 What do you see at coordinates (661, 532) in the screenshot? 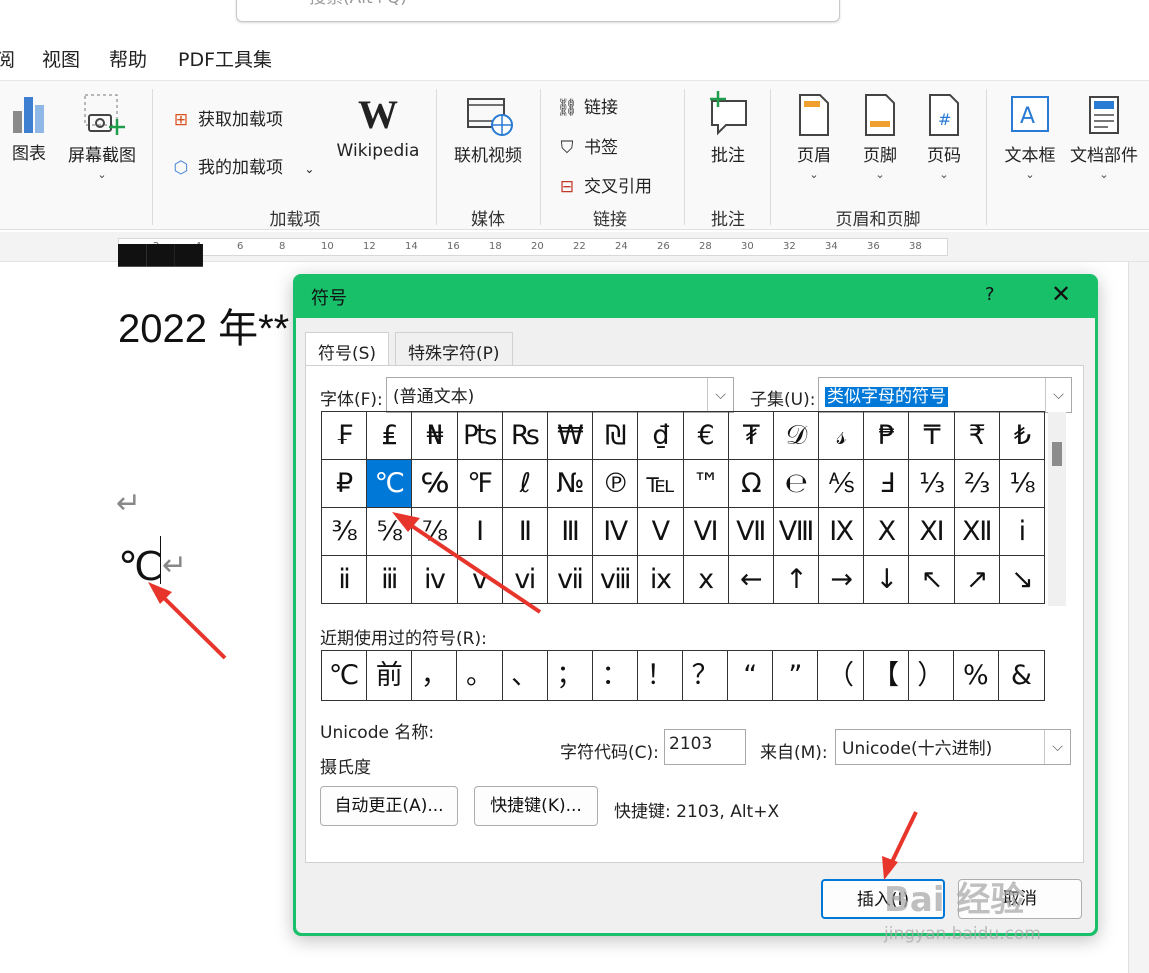
I see `symbol-cell: Ⅴ` at bounding box center [661, 532].